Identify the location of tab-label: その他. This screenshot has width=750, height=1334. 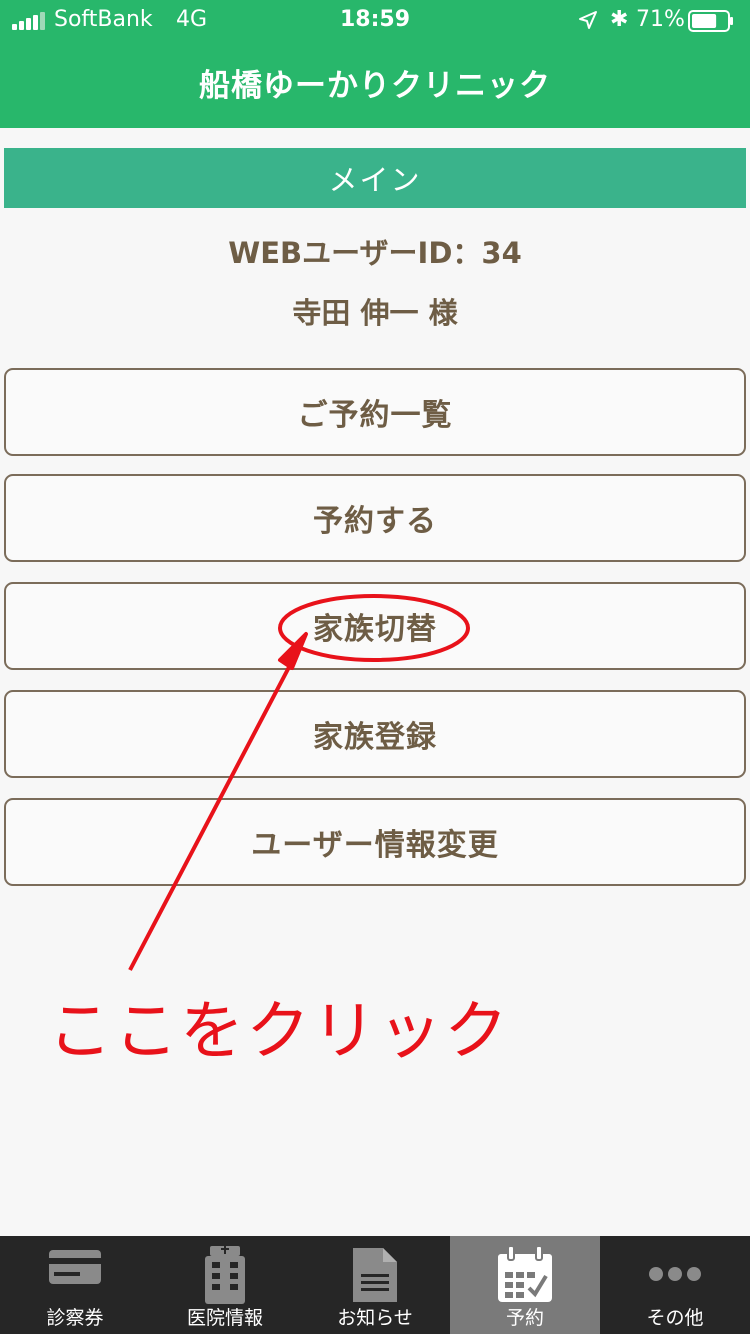
(675, 1318).